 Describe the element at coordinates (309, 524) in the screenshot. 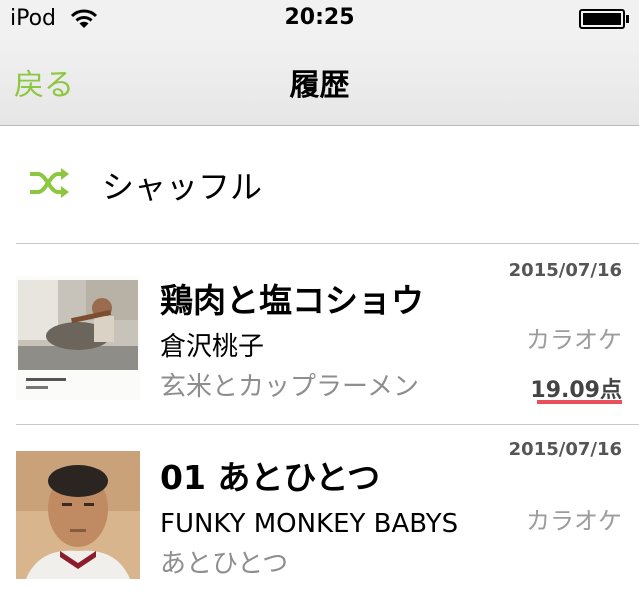

I see `artist-name: FUNKY MONKEY BABYS` at that location.